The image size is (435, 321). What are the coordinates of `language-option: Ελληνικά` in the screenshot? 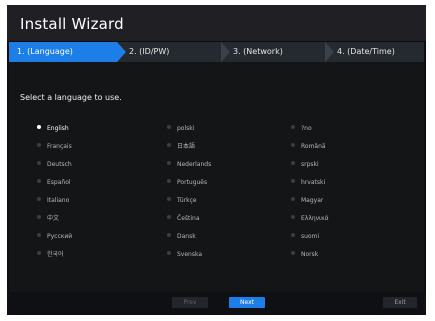 It's located at (310, 219).